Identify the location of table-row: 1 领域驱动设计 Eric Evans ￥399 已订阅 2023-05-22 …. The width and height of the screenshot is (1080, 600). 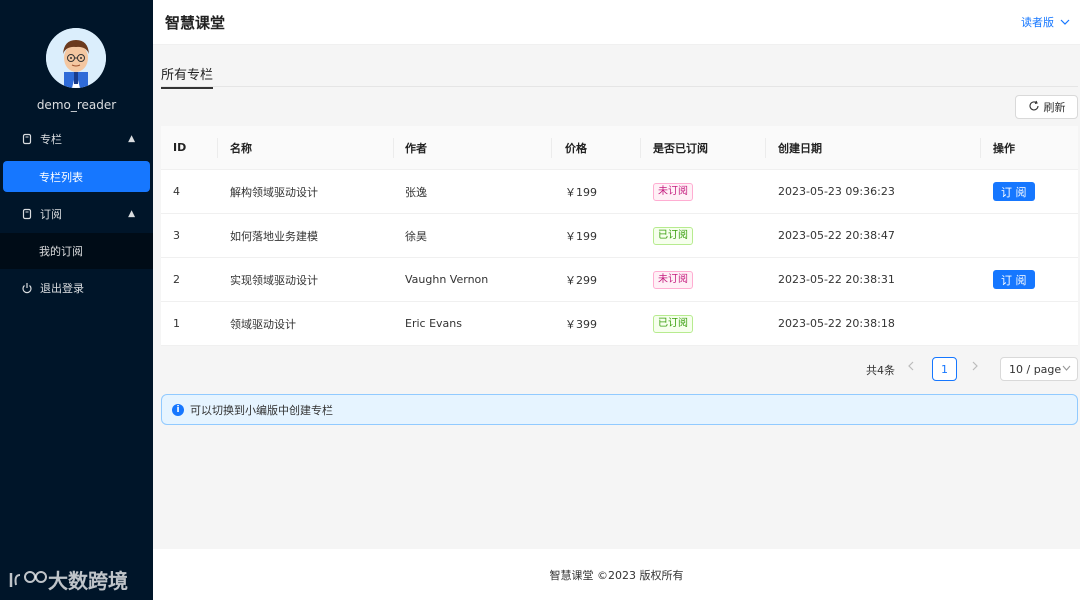
(619, 324).